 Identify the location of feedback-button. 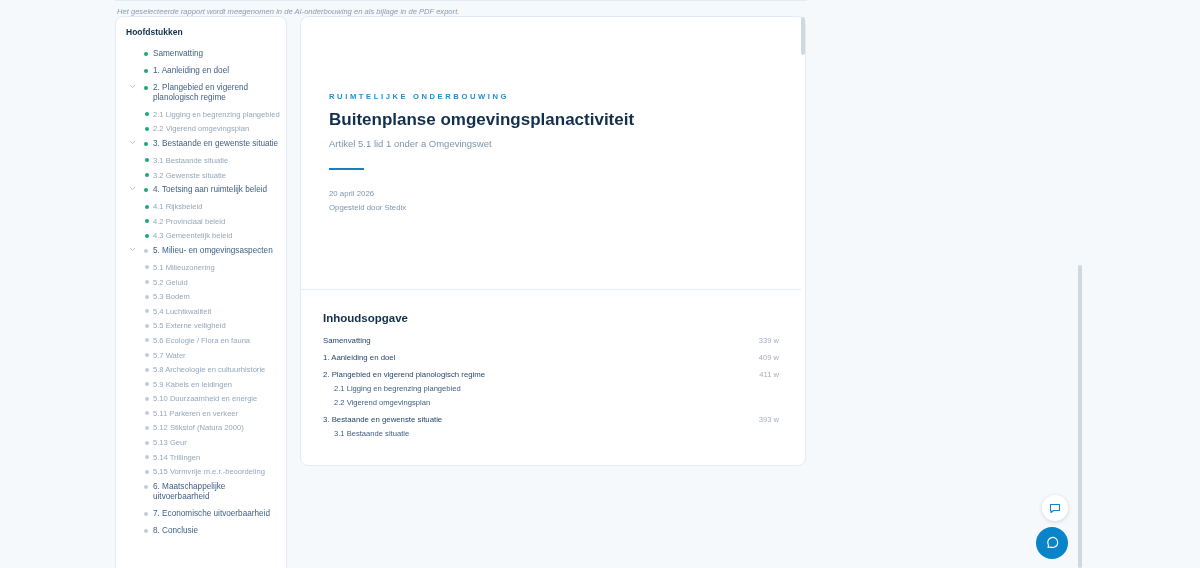
(1055, 508).